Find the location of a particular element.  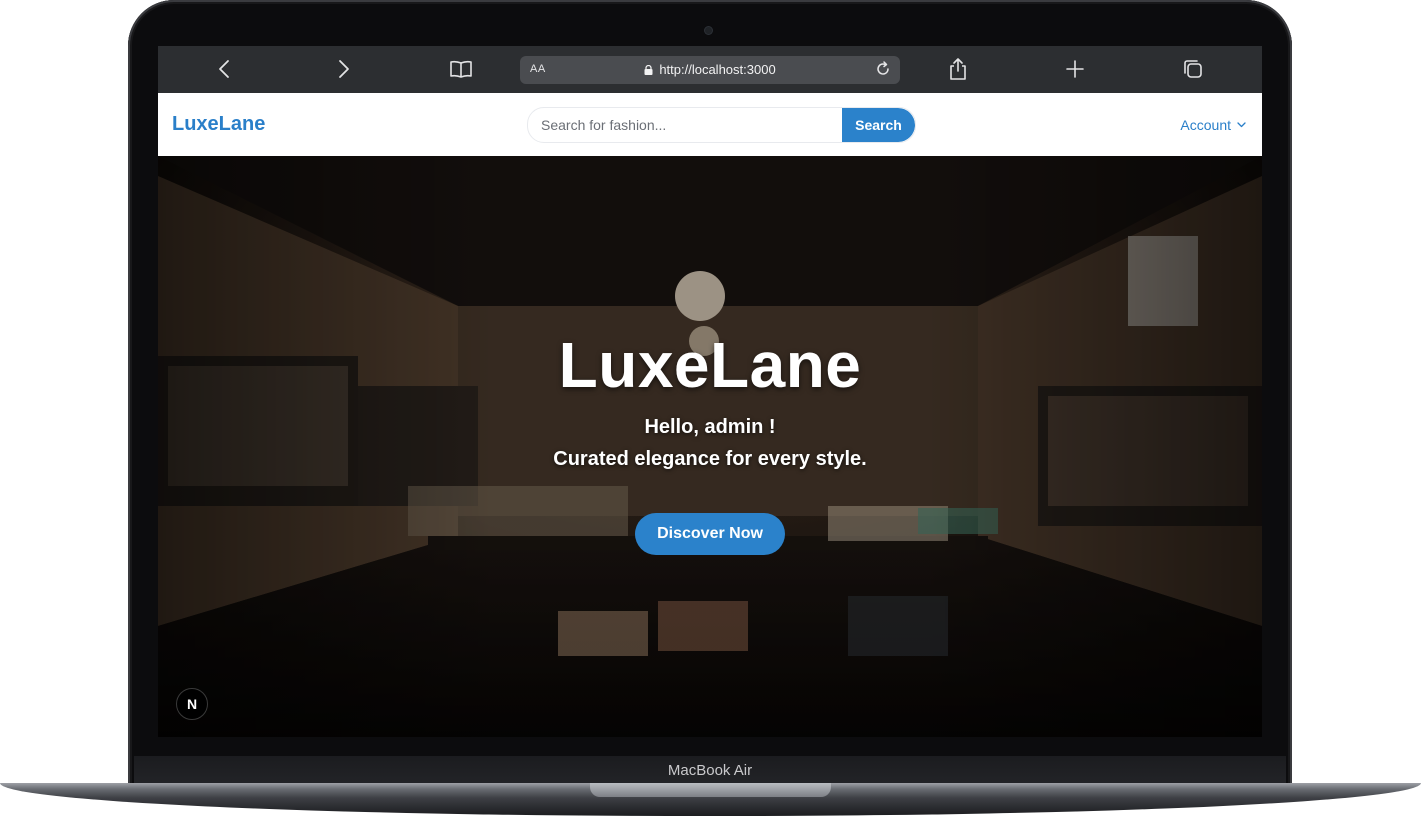

tabs-icon is located at coordinates (1193, 69).